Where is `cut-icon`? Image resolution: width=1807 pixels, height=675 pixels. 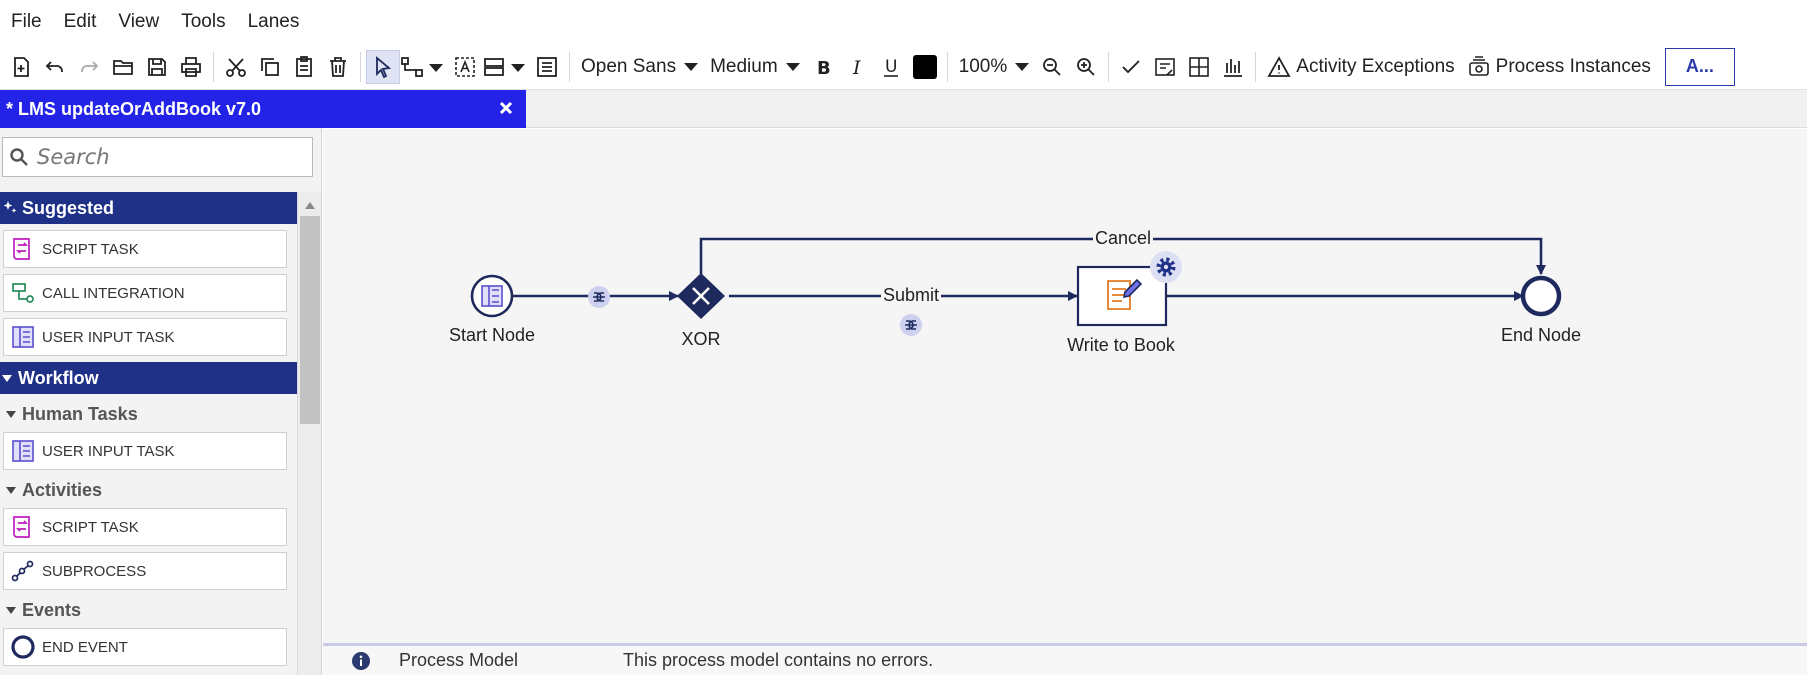
cut-icon is located at coordinates (236, 67).